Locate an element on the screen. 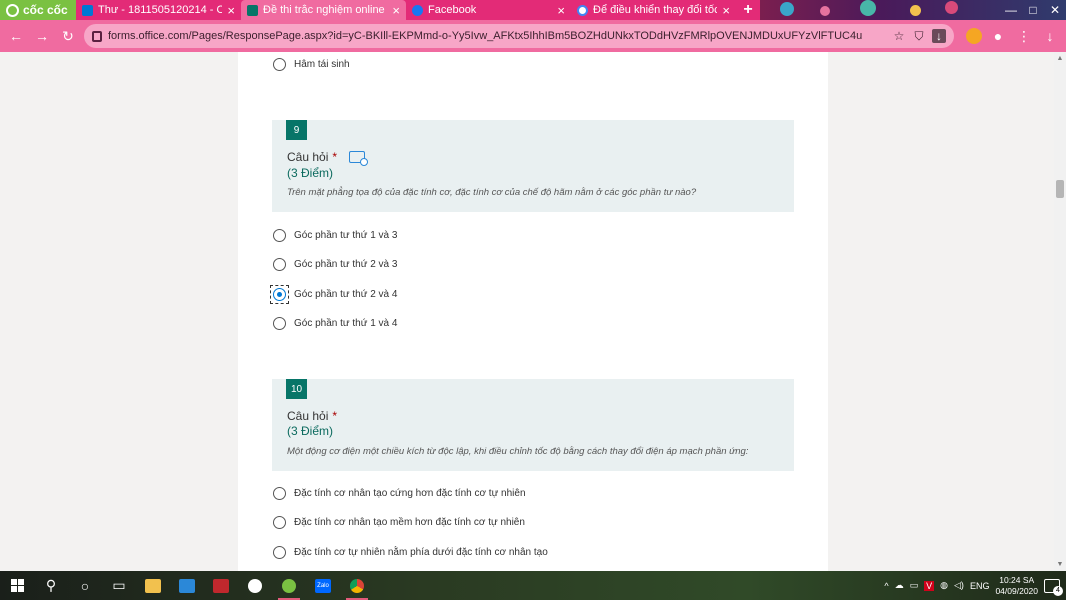 Image resolution: width=1066 pixels, height=600 pixels. q9-option-4: Góc phần tư thứ 1 và 4 is located at coordinates (335, 323).